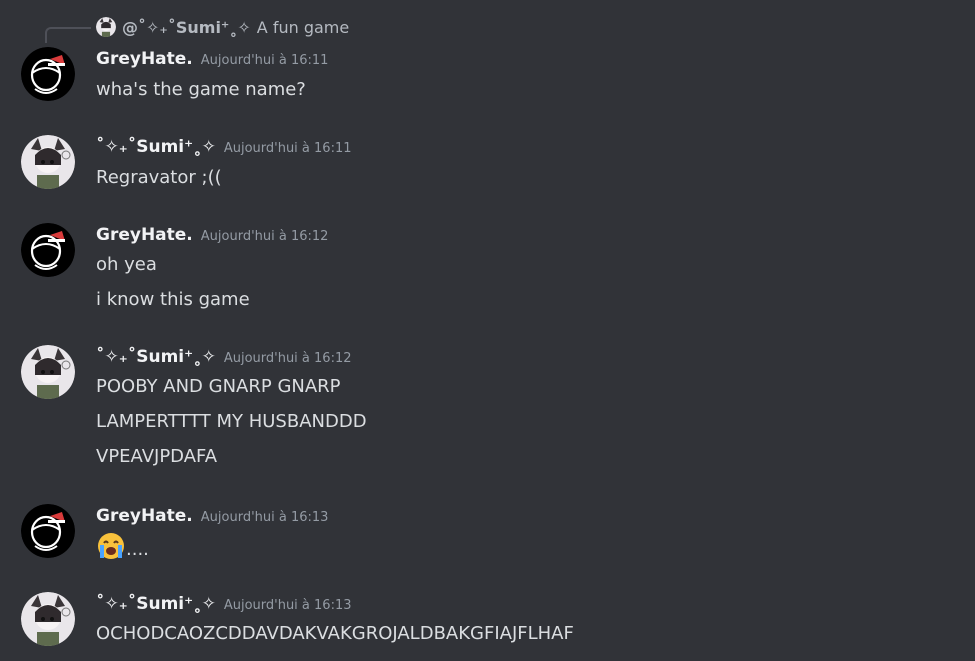  Describe the element at coordinates (335, 633) in the screenshot. I see `message-text: OCHODCAOZCDDAVDAKVAKGROJALDBAKGFIAJFLHAF` at that location.